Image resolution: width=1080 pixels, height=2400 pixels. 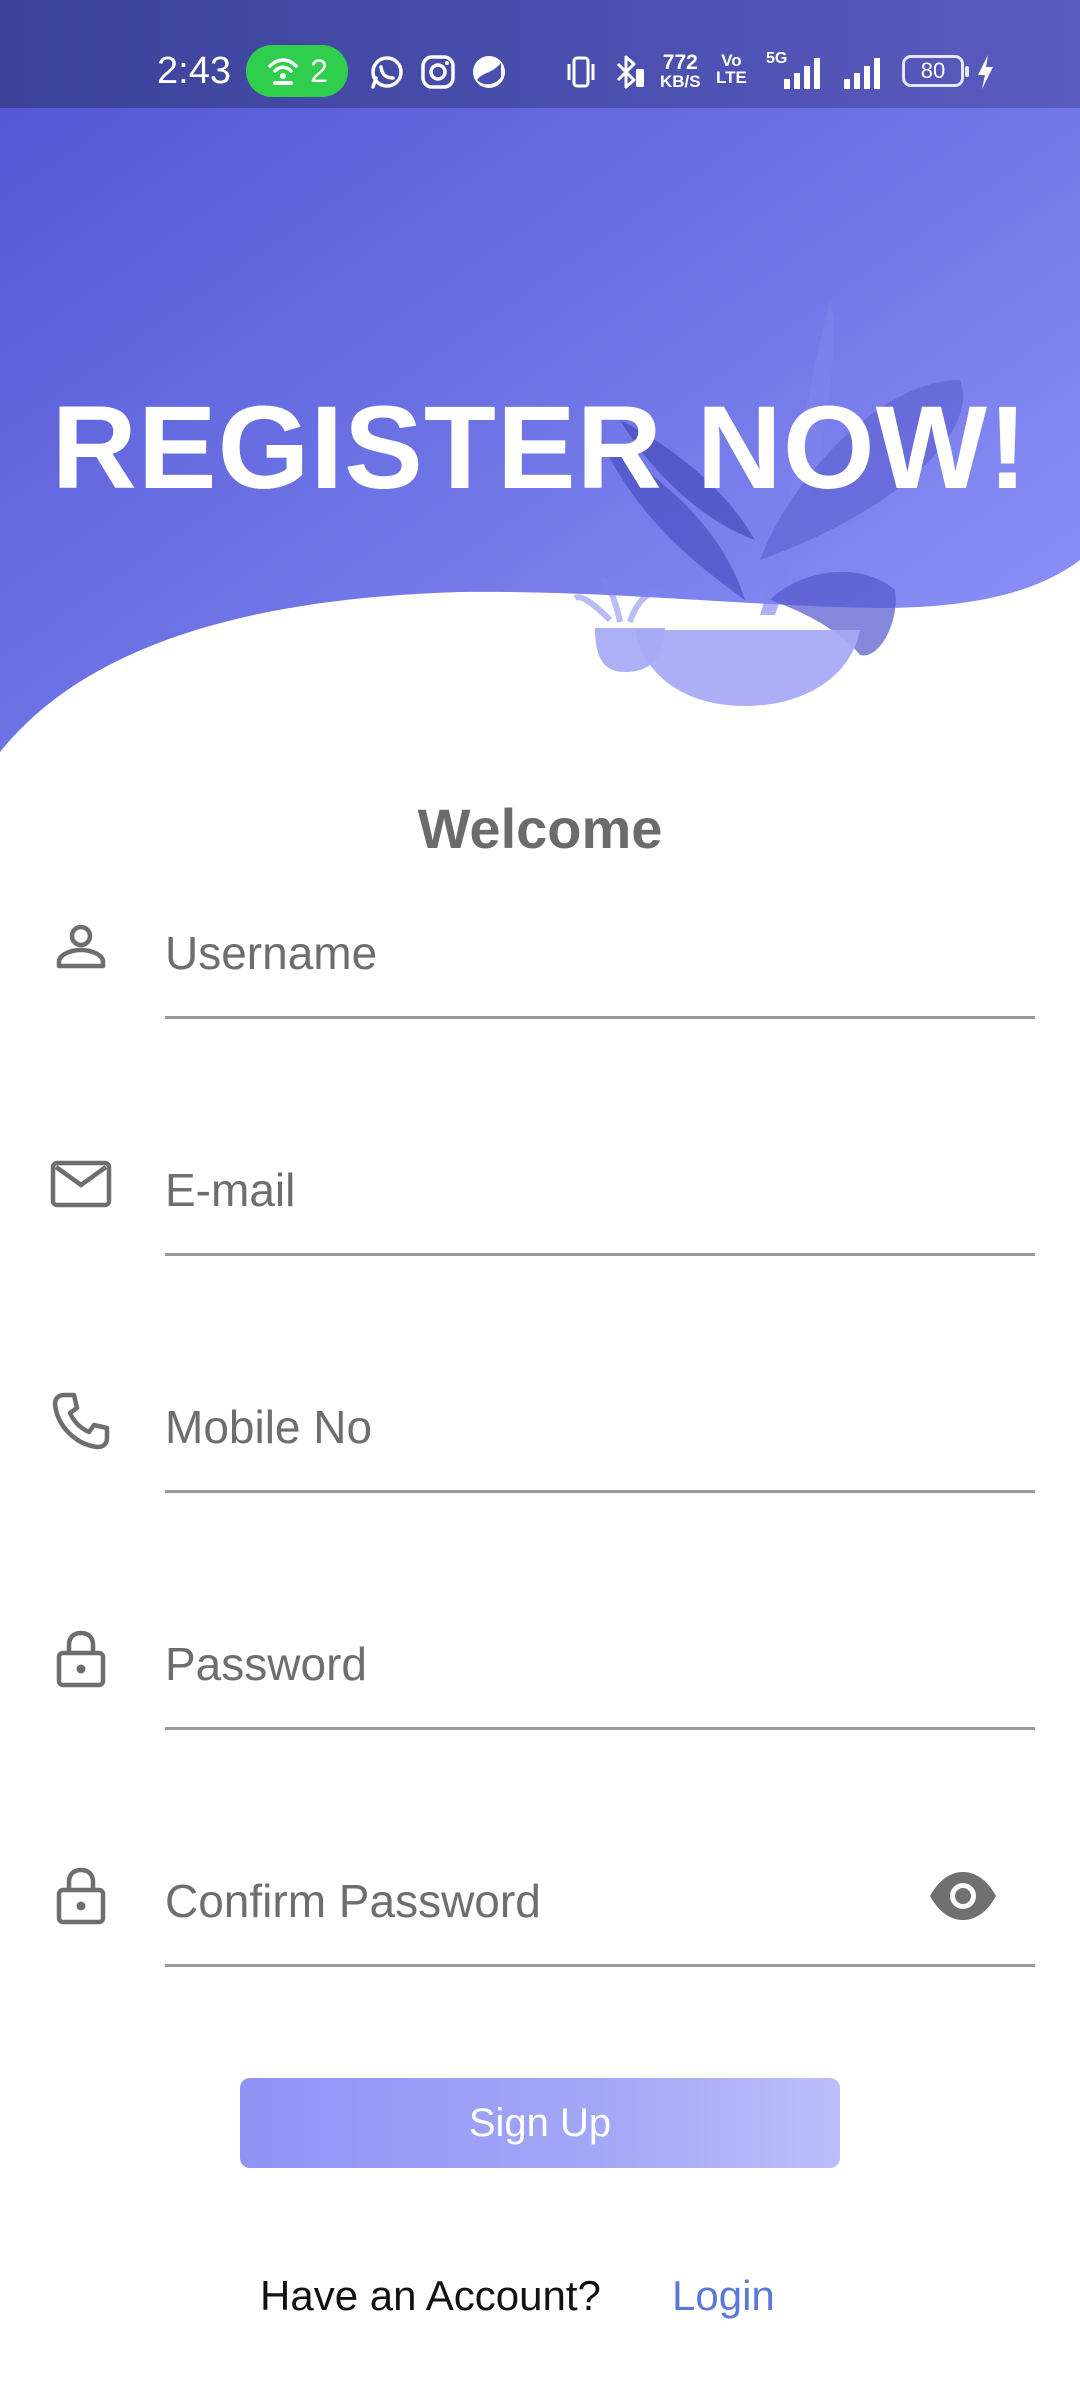 I want to click on net-speed-unit: KB/S, so click(x=680, y=81).